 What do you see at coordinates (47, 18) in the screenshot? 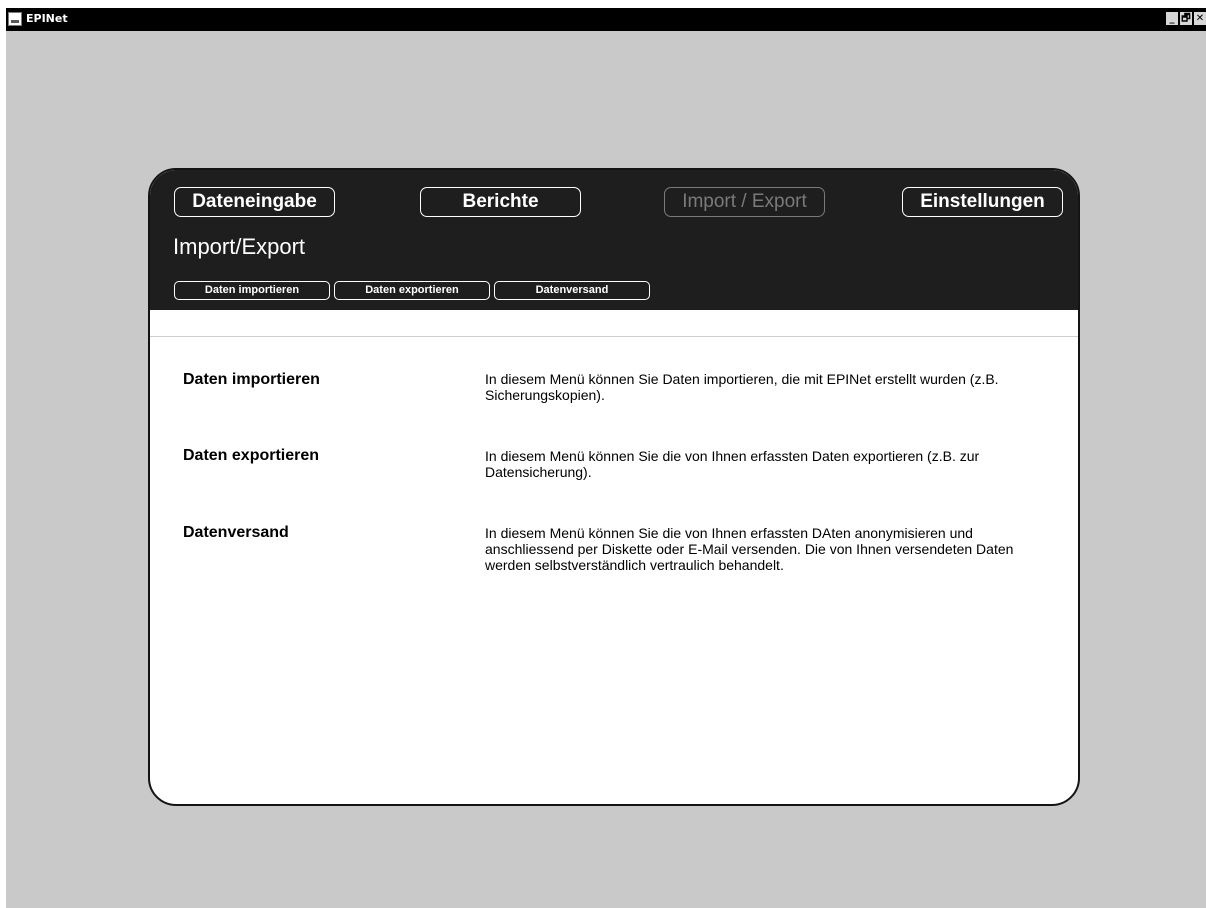
I see `window-title: EPINet` at bounding box center [47, 18].